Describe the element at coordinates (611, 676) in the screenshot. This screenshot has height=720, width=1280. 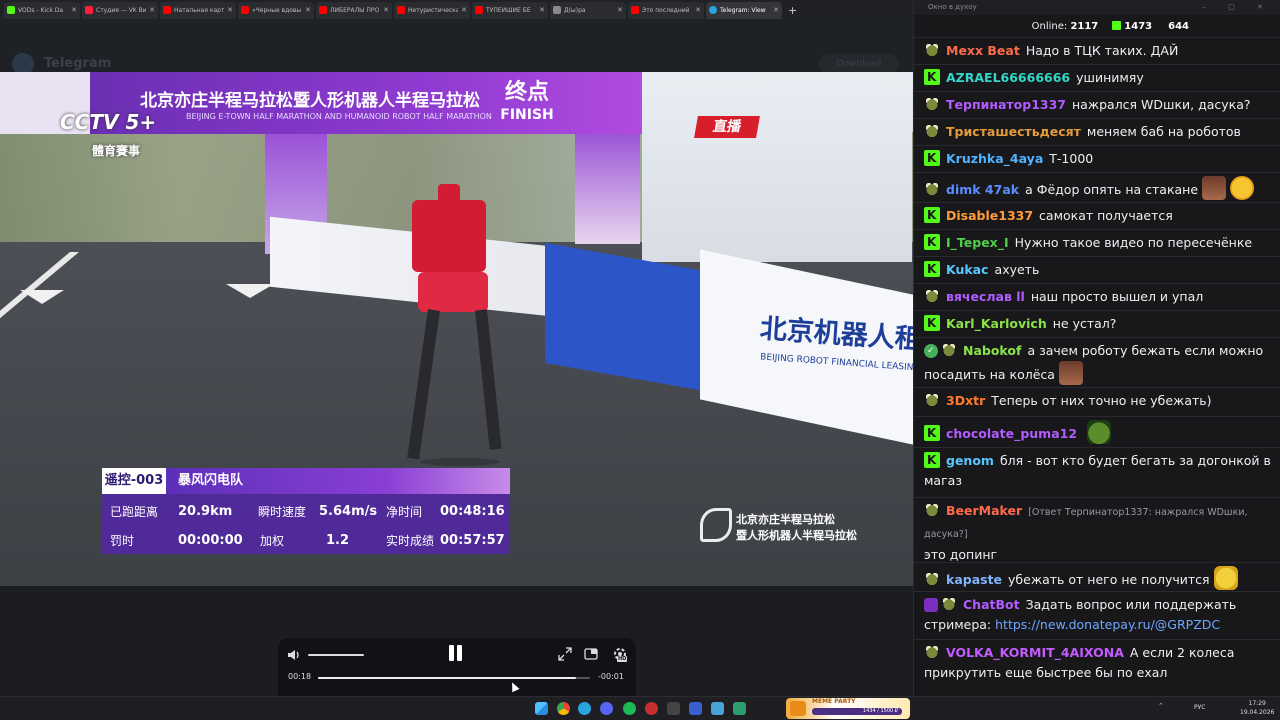
I see `remaining-time: -00:01` at that location.